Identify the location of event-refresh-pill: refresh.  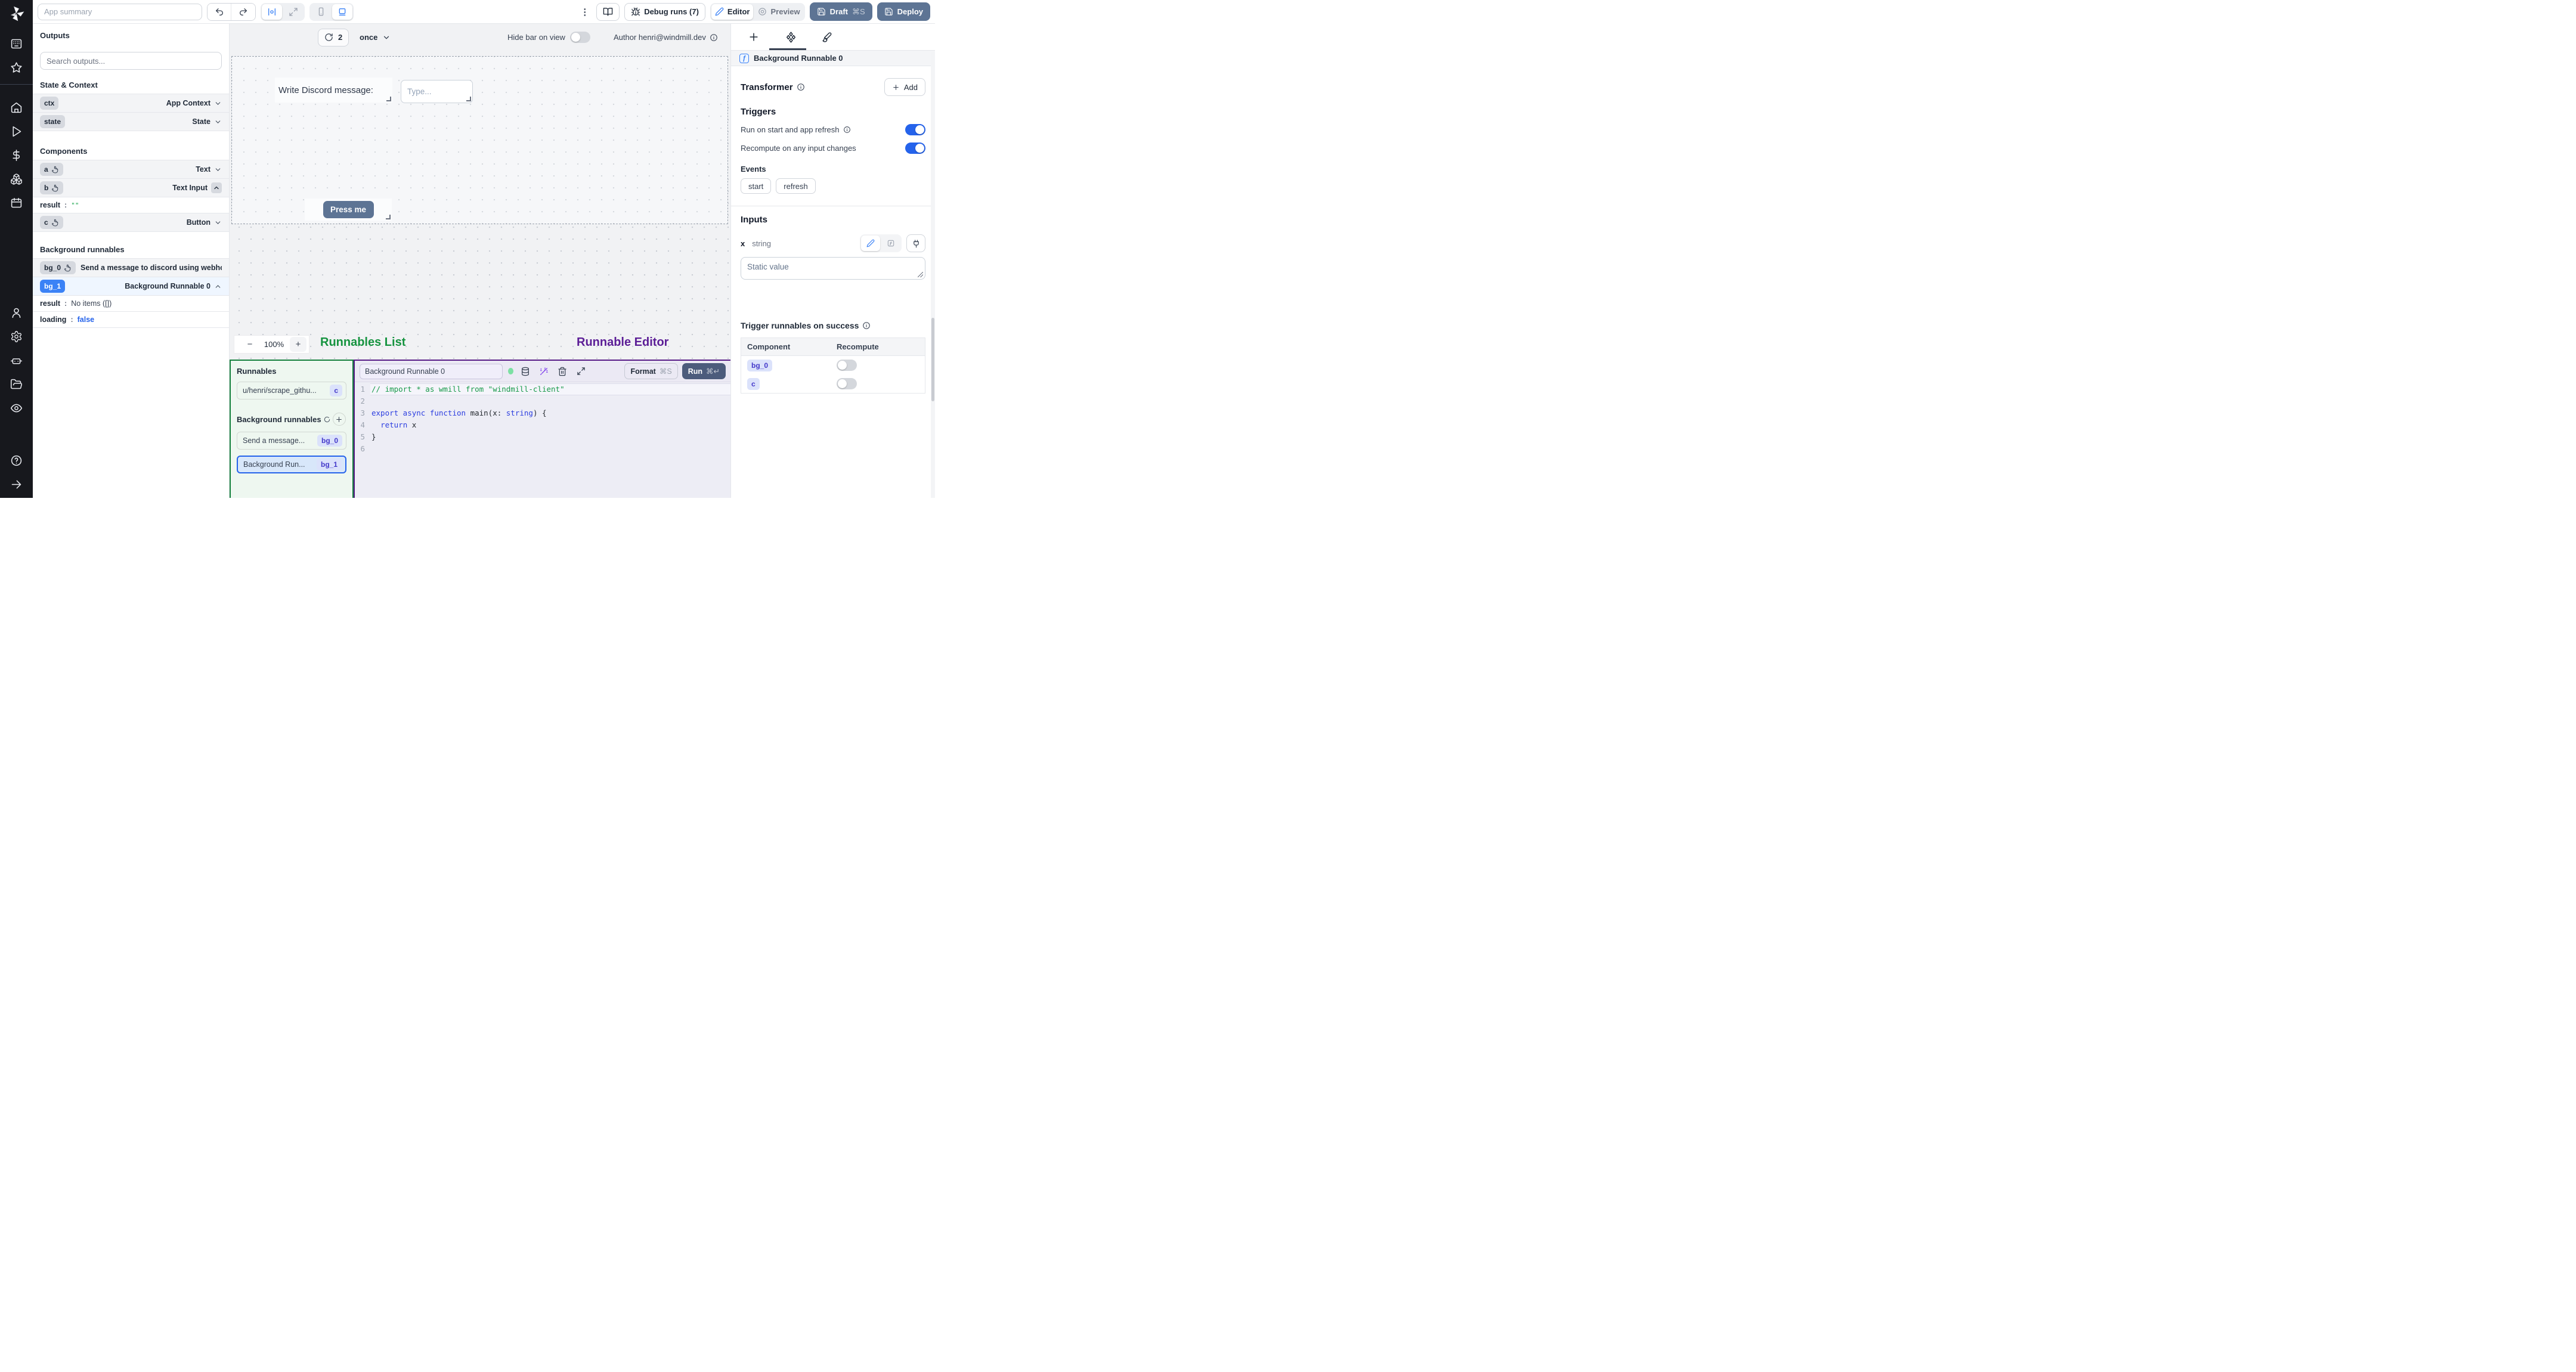
(796, 186).